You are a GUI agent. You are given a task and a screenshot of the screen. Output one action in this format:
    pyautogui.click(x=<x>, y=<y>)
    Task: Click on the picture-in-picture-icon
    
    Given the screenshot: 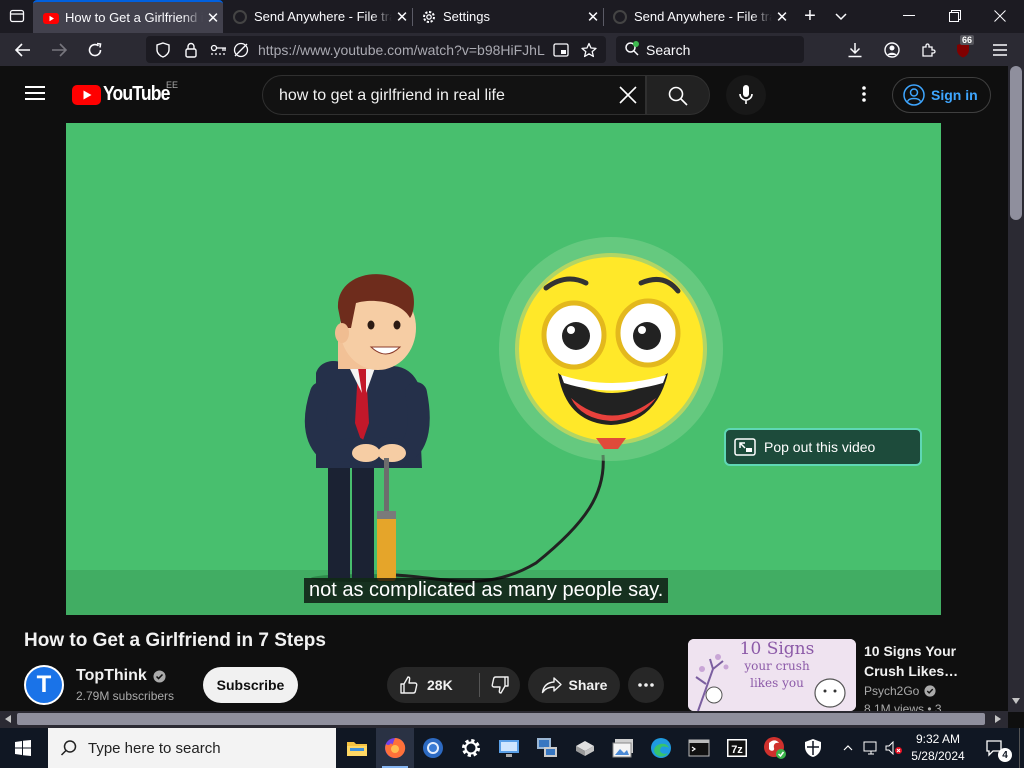 What is the action you would take?
    pyautogui.click(x=561, y=50)
    